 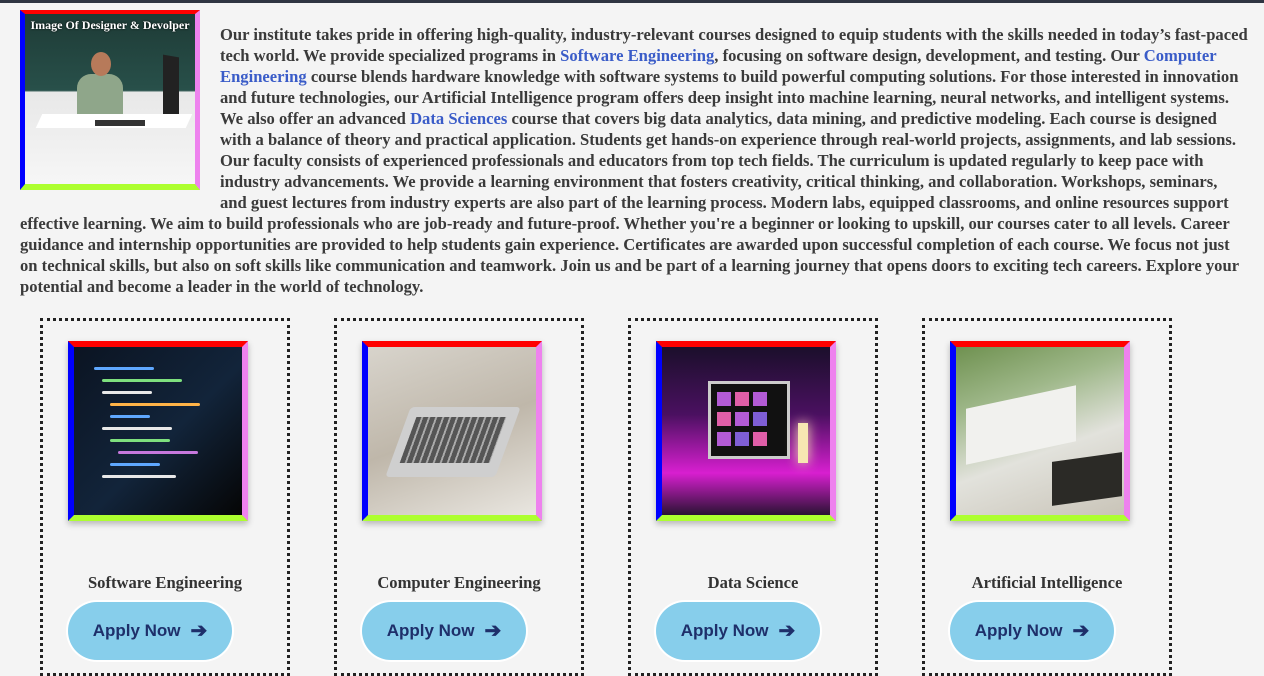 I want to click on card-title: Data Science, so click(x=753, y=582).